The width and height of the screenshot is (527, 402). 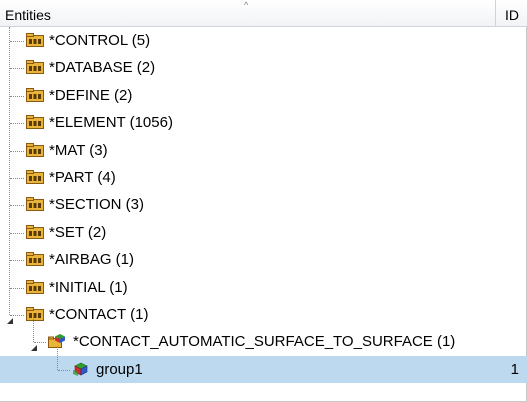 What do you see at coordinates (88, 287) in the screenshot?
I see `tree-item-label: *INITIAL (1)` at bounding box center [88, 287].